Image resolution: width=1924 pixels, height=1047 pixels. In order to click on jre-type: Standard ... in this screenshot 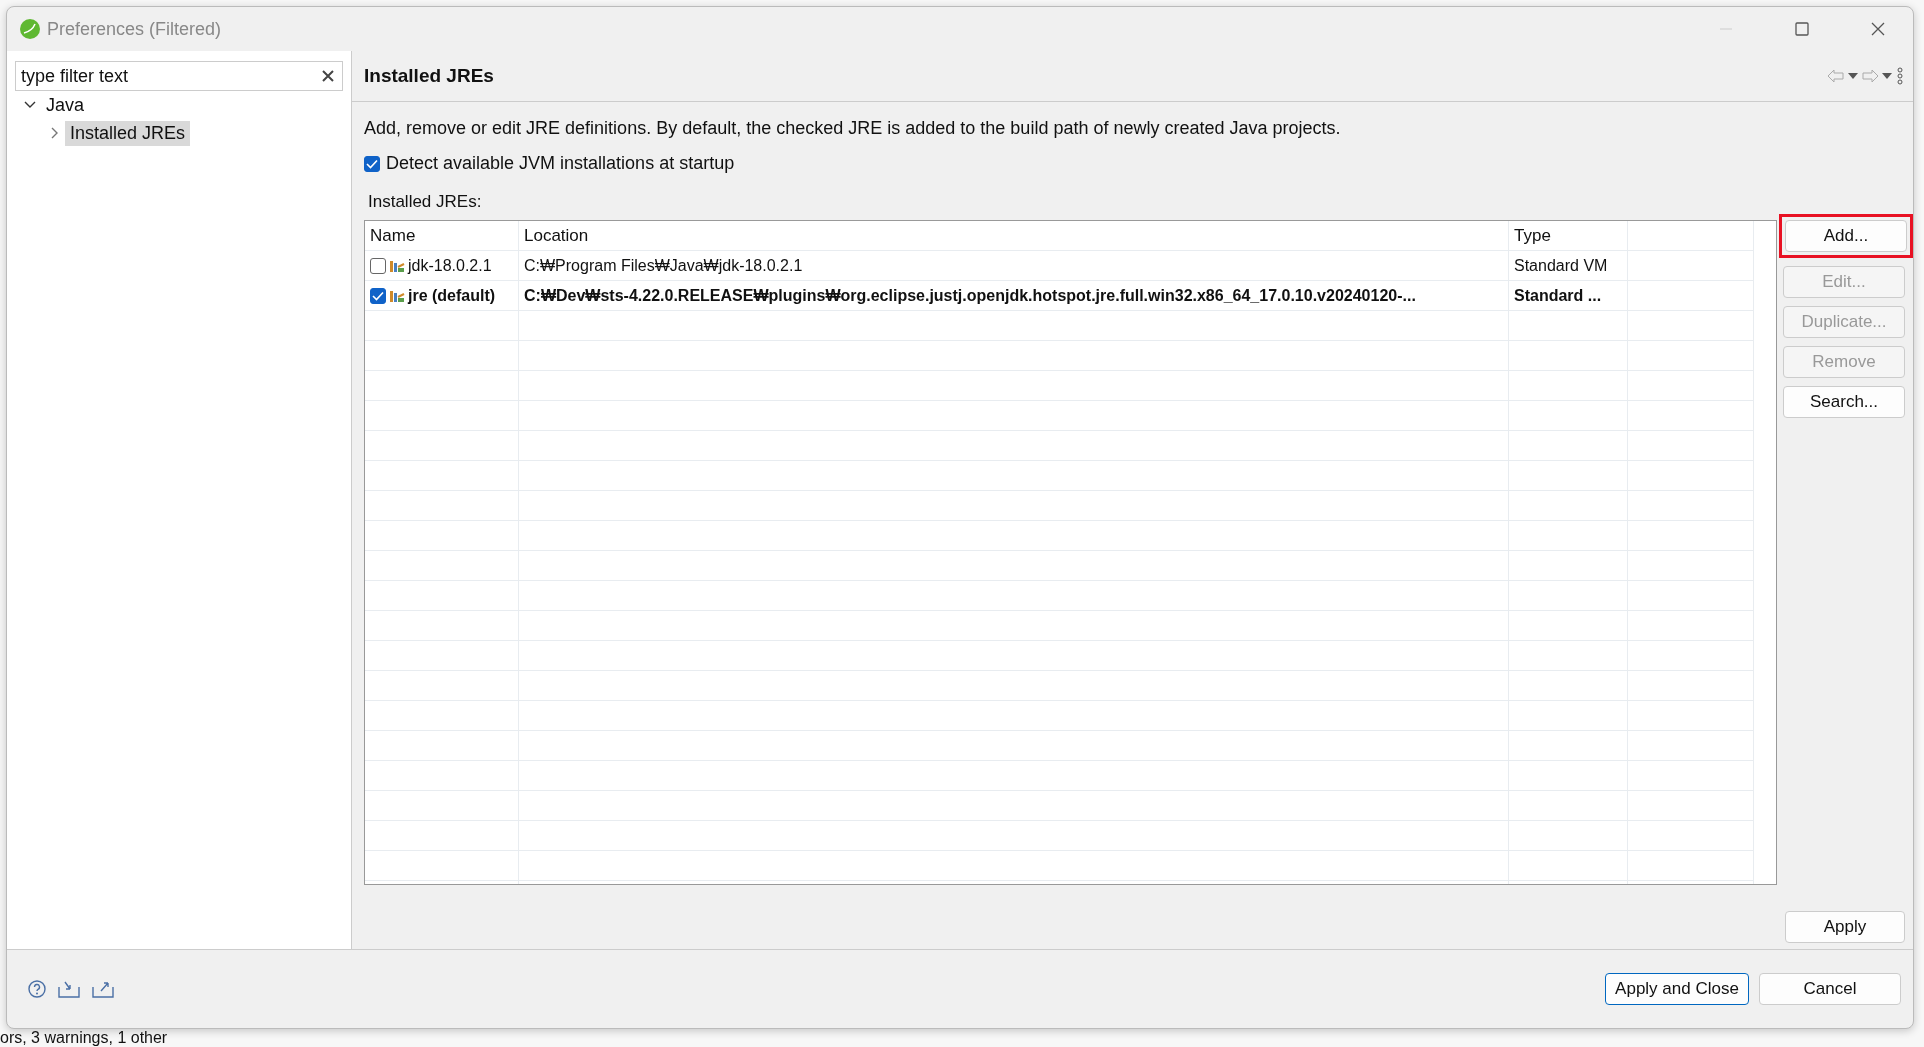, I will do `click(1558, 295)`.